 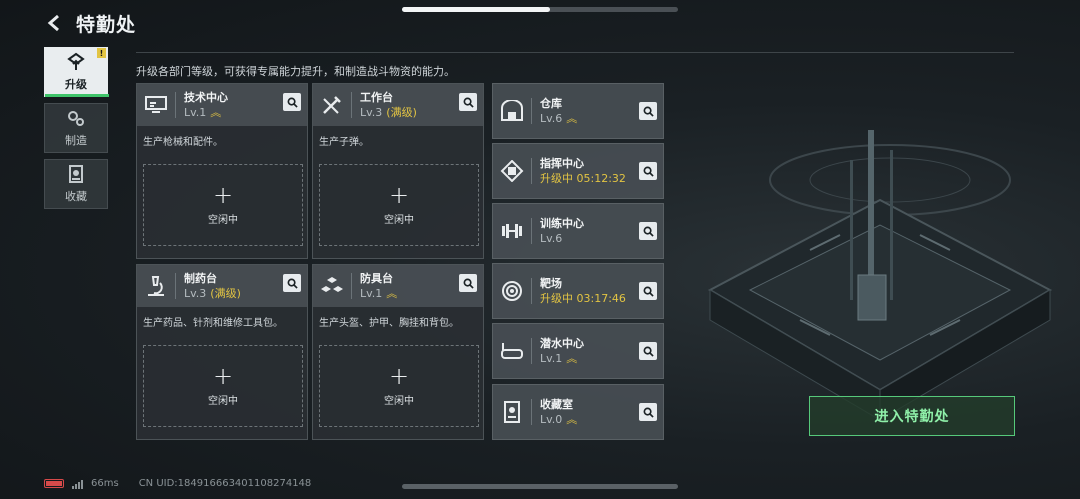 I want to click on card-header: 制药台 Lv.3 (满级), so click(x=222, y=286).